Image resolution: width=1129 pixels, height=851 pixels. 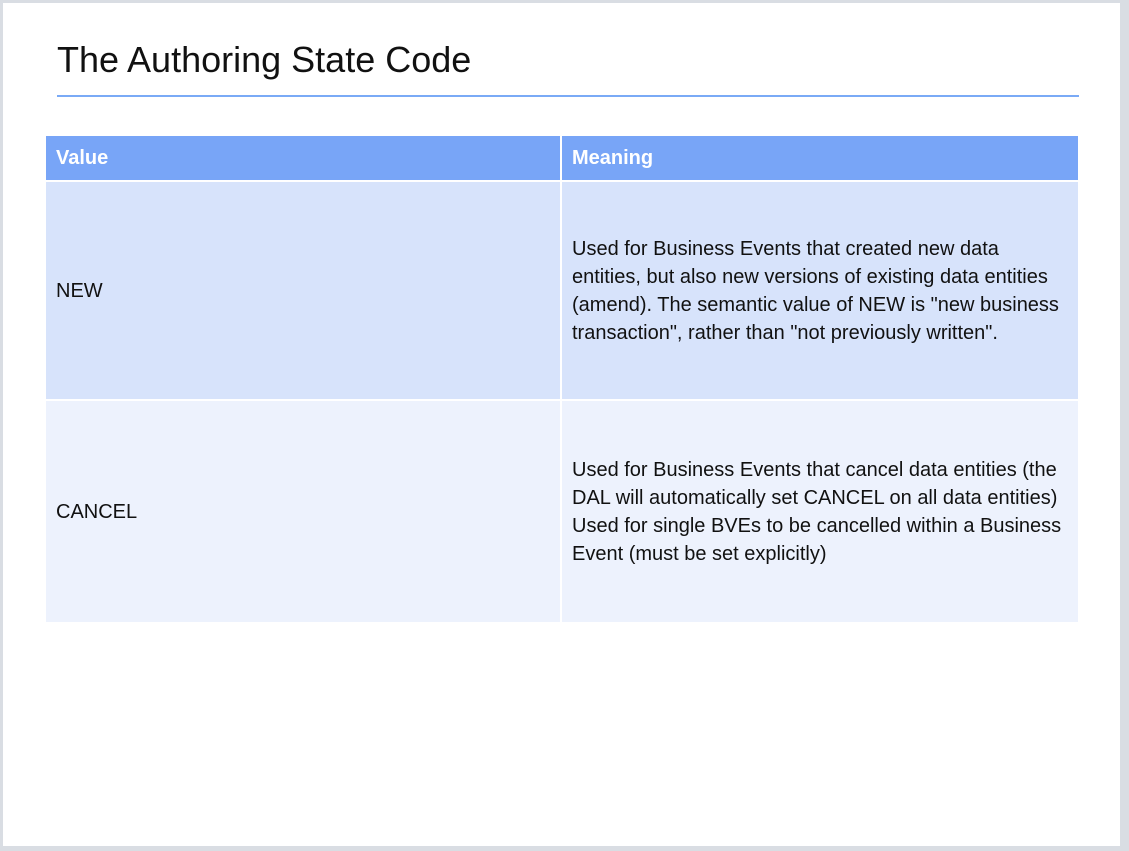 I want to click on title-underline, so click(x=568, y=96).